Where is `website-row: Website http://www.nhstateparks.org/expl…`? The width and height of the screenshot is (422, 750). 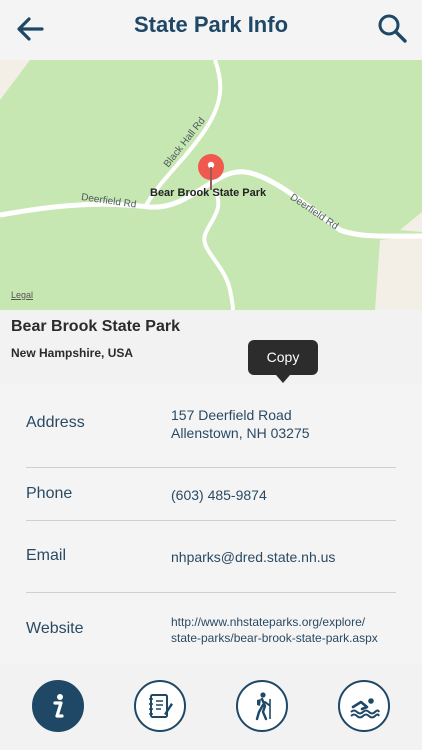
website-row: Website http://www.nhstateparks.org/expl… is located at coordinates (211, 630).